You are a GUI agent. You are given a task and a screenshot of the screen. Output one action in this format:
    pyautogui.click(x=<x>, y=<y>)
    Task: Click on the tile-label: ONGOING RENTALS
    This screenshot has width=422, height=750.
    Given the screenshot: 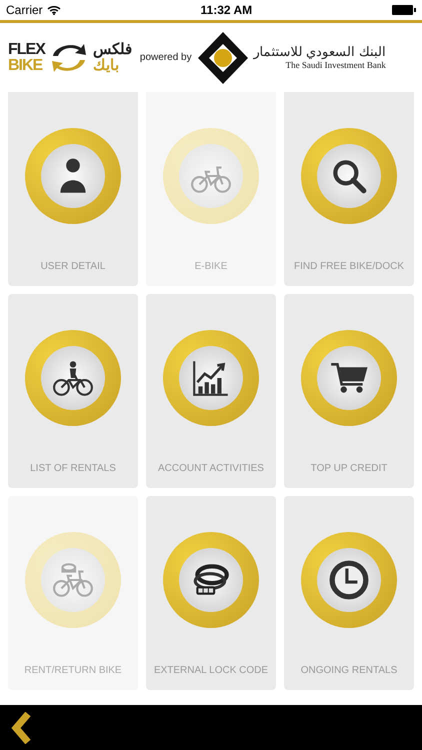 What is the action you would take?
    pyautogui.click(x=349, y=670)
    